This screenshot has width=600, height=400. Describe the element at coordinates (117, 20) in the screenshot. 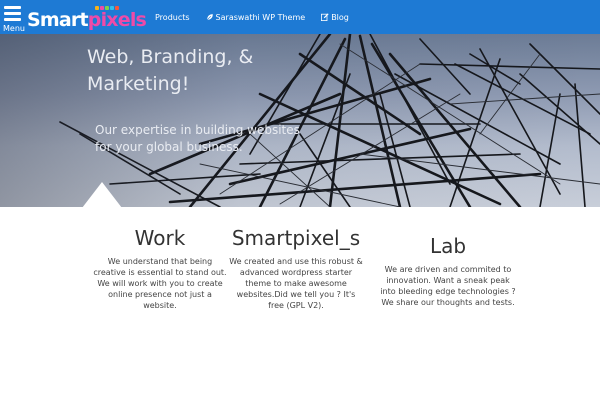

I see `logo-pixels: pixels` at that location.